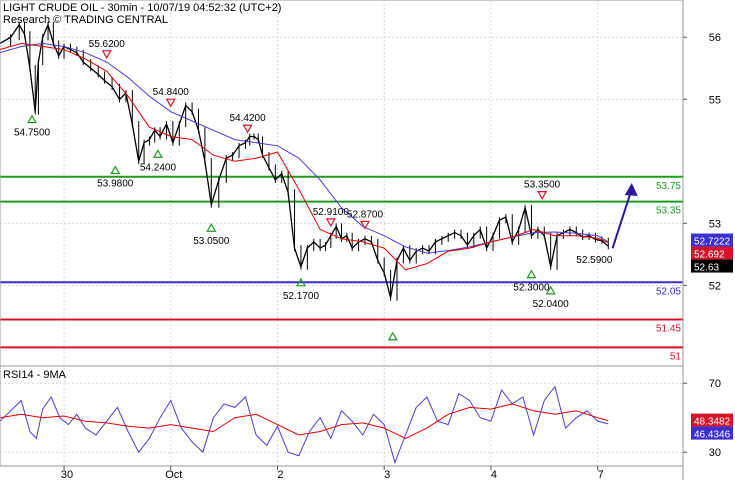 The width and height of the screenshot is (735, 485). I want to click on x-tick-label: 2, so click(280, 474).